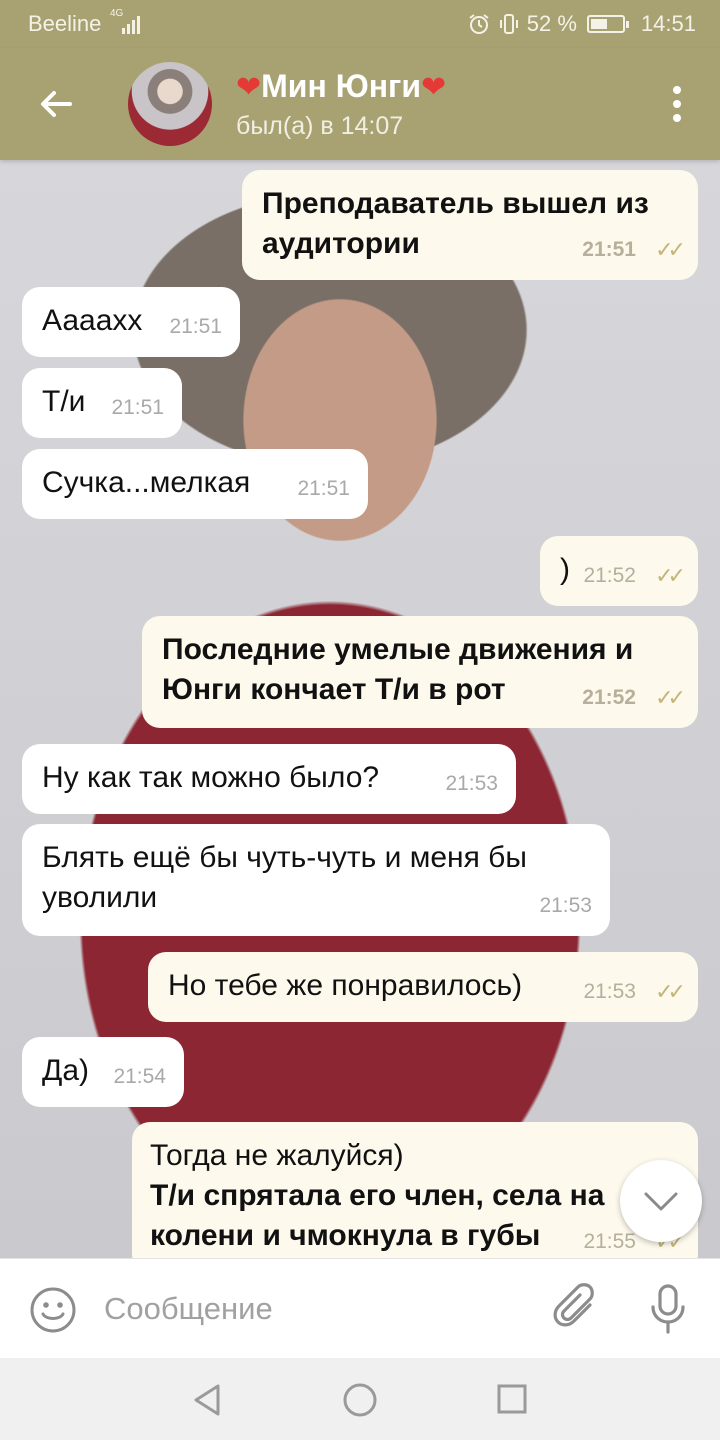 This screenshot has width=720, height=1440. Describe the element at coordinates (64, 401) in the screenshot. I see `message-text: Т/и` at that location.